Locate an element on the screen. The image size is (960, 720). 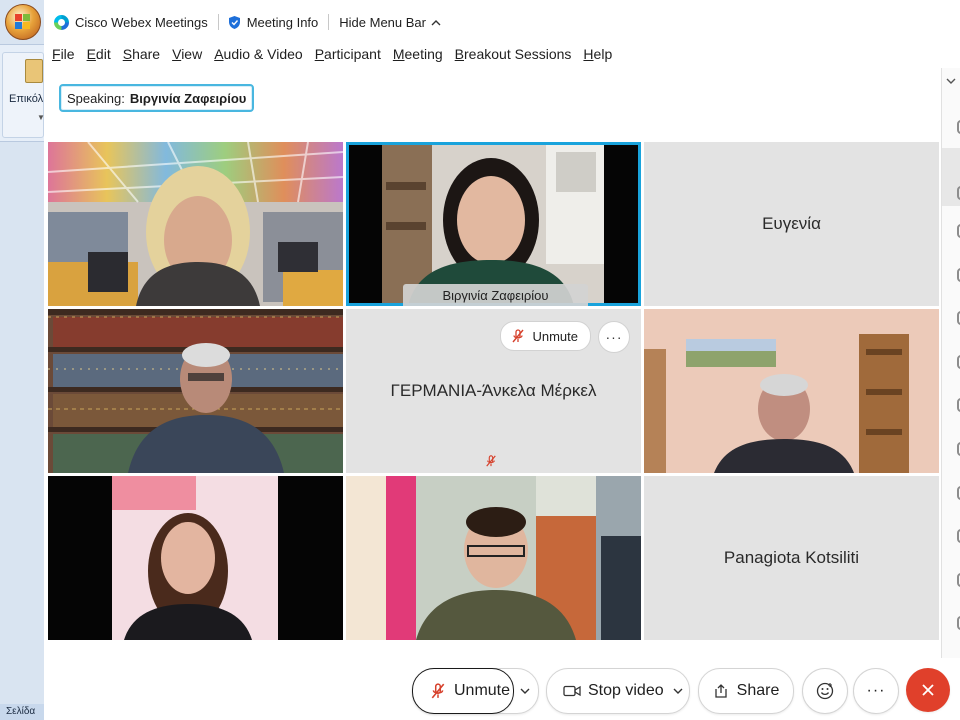
participant-name: Panagiota Kotsiliti is located at coordinates (791, 557).